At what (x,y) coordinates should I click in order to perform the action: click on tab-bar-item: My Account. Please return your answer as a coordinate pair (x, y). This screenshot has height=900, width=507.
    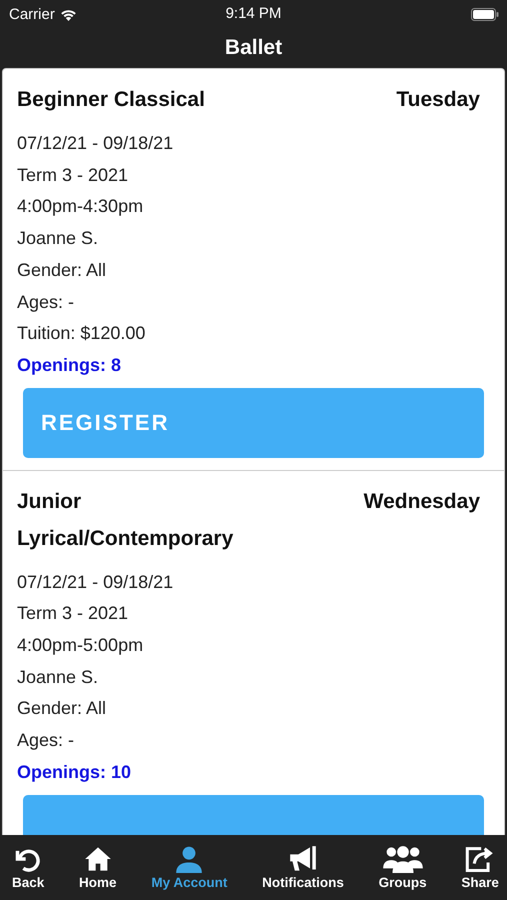
    Looking at the image, I should click on (189, 867).